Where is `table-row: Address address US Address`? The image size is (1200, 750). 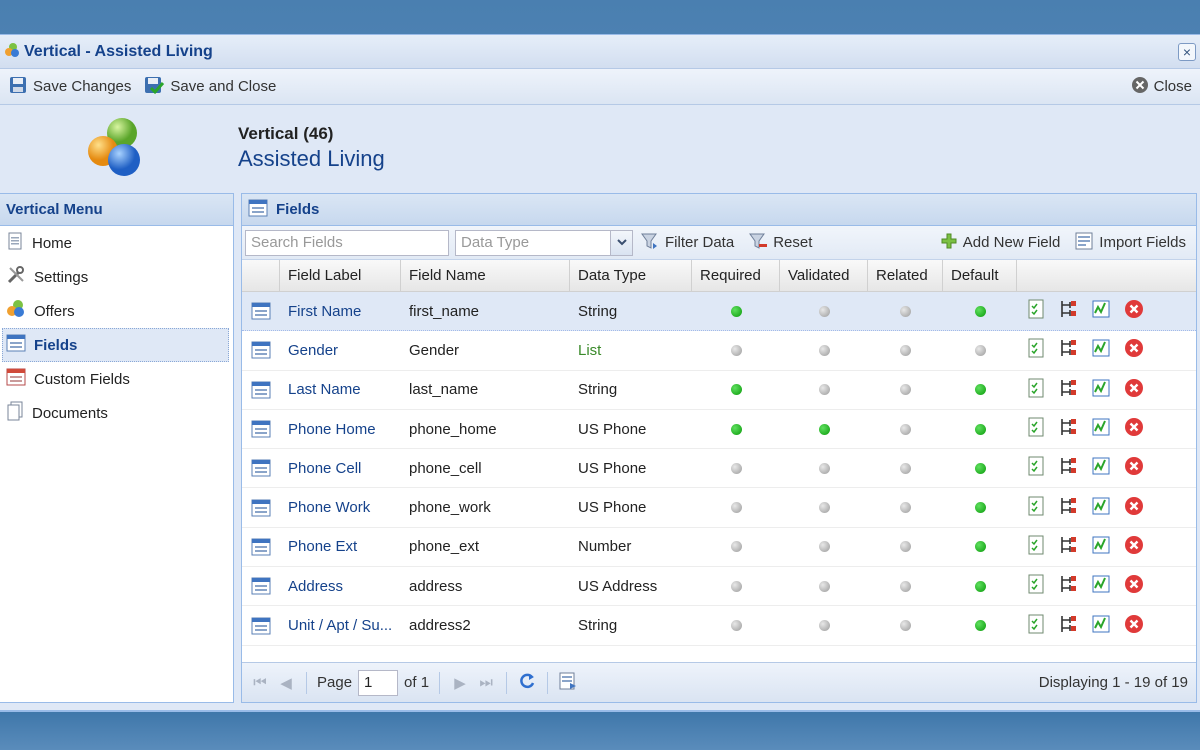 table-row: Address address US Address is located at coordinates (719, 587).